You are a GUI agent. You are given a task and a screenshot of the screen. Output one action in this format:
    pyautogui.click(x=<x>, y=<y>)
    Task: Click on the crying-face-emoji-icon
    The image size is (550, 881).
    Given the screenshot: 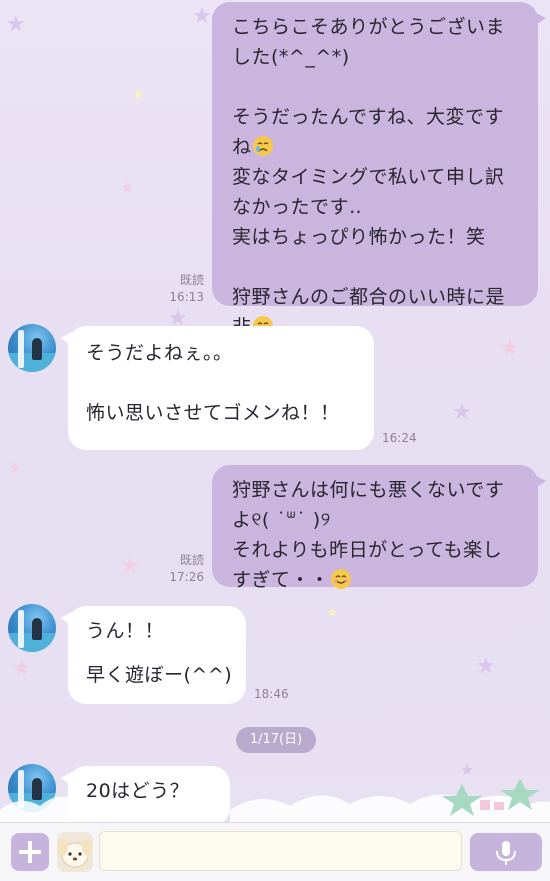 What is the action you would take?
    pyautogui.click(x=262, y=146)
    